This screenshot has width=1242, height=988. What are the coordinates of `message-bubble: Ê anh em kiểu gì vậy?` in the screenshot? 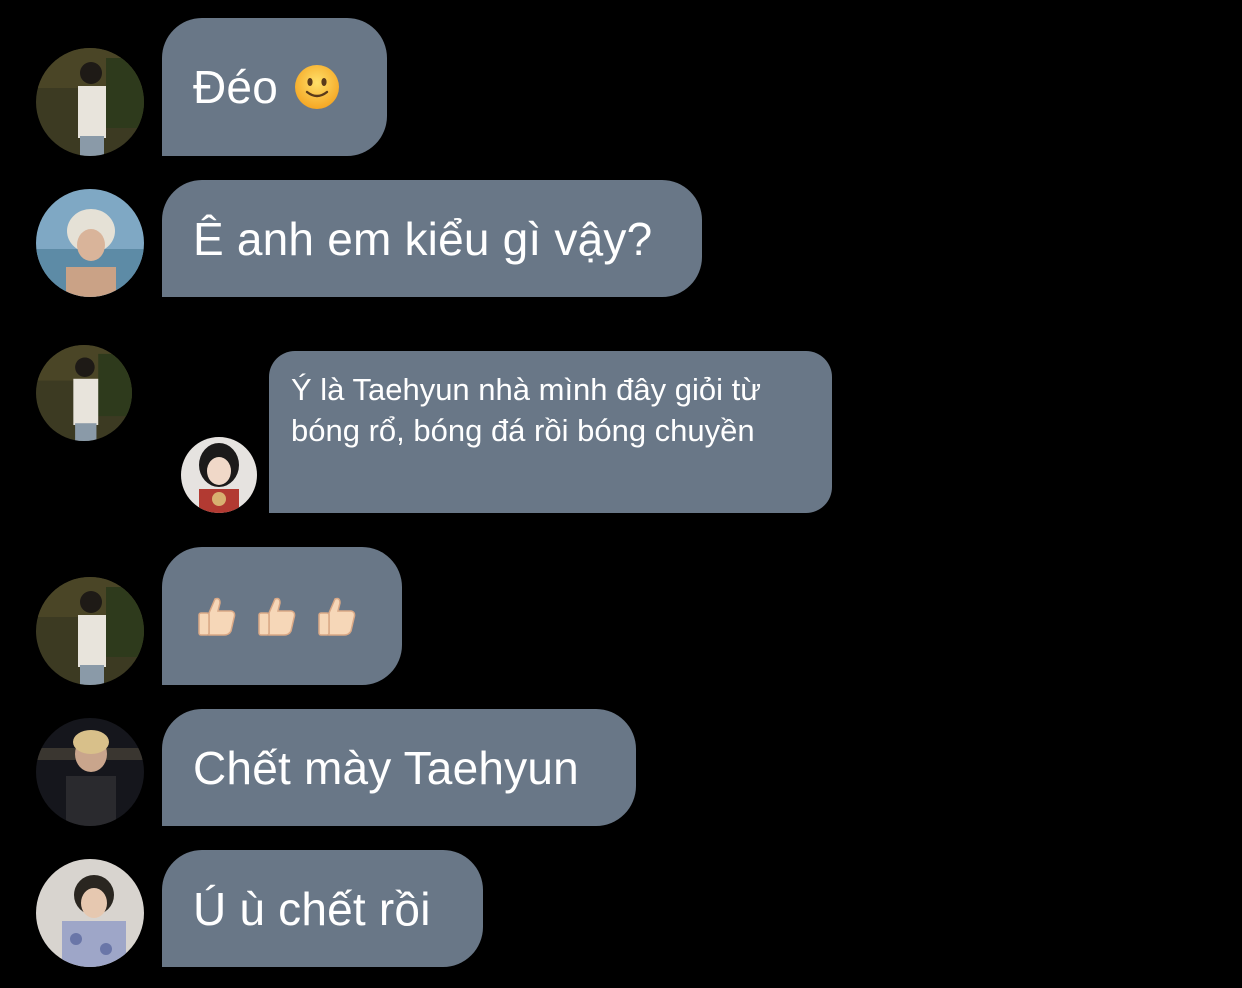 It's located at (432, 238).